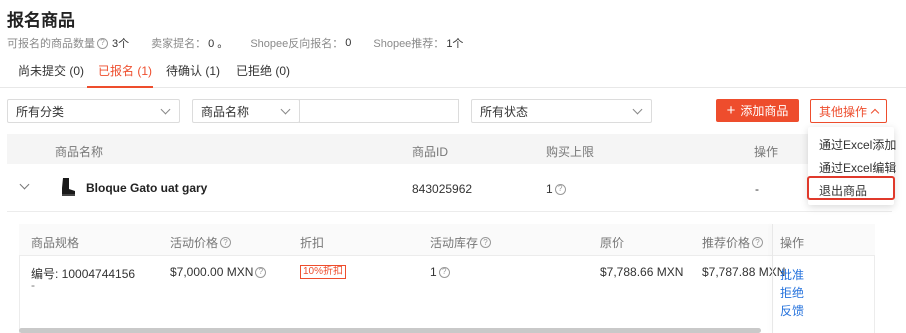 The width and height of the screenshot is (906, 333). I want to click on sub-header-actions: 操作, so click(792, 242).